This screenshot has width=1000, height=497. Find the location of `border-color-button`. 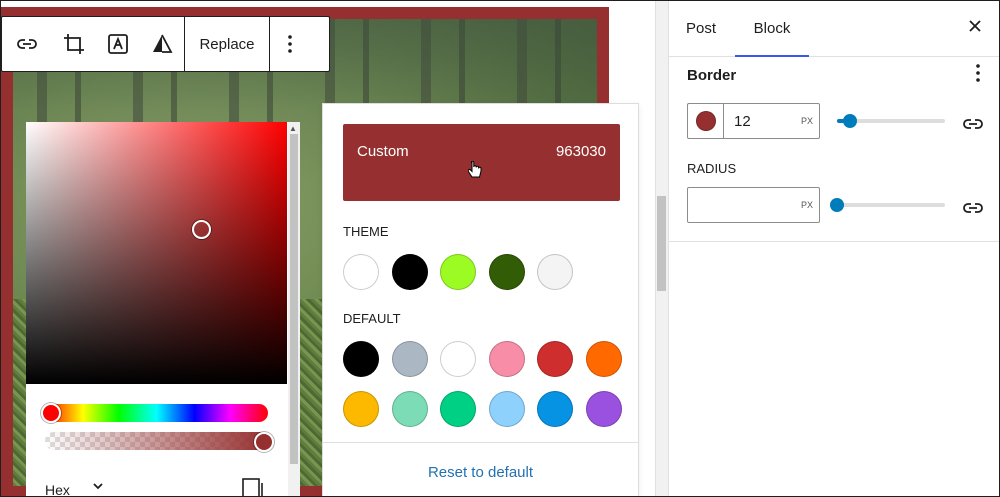

border-color-button is located at coordinates (706, 121).